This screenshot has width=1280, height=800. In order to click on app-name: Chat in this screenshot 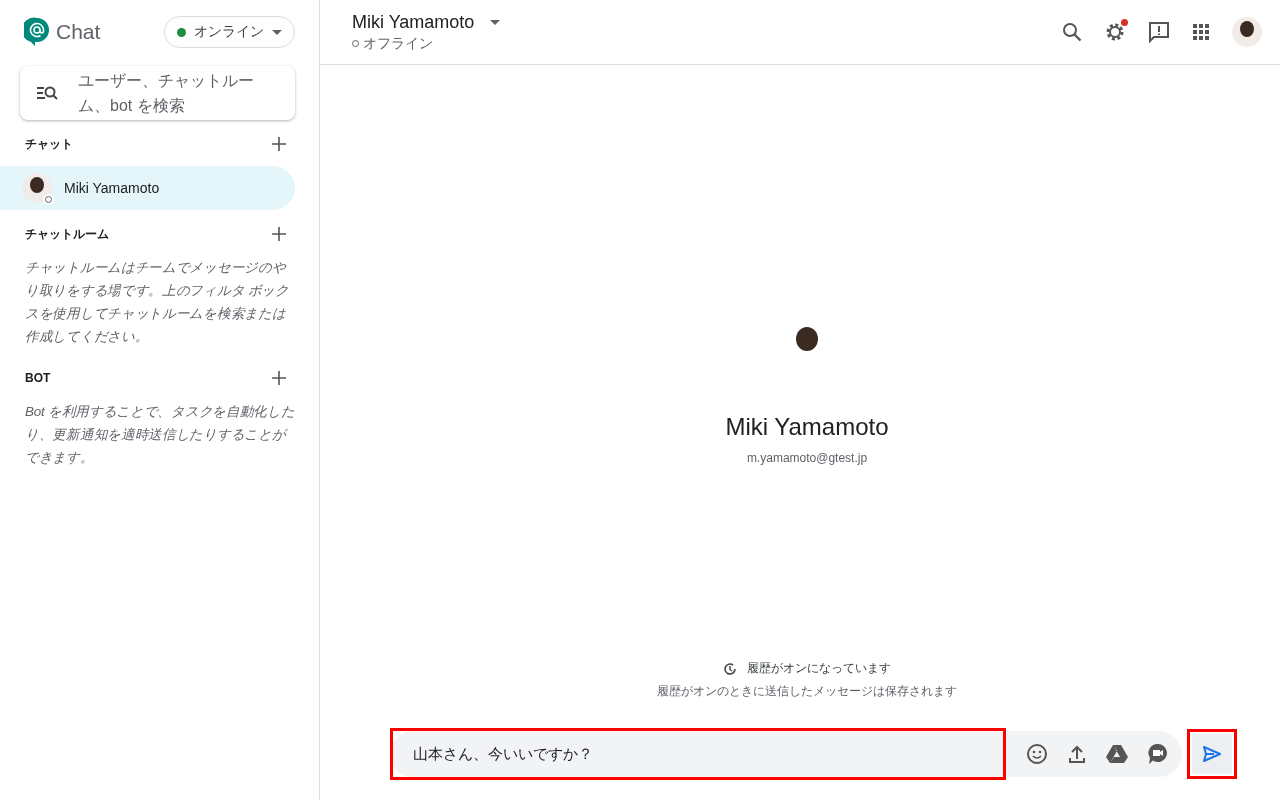, I will do `click(78, 32)`.